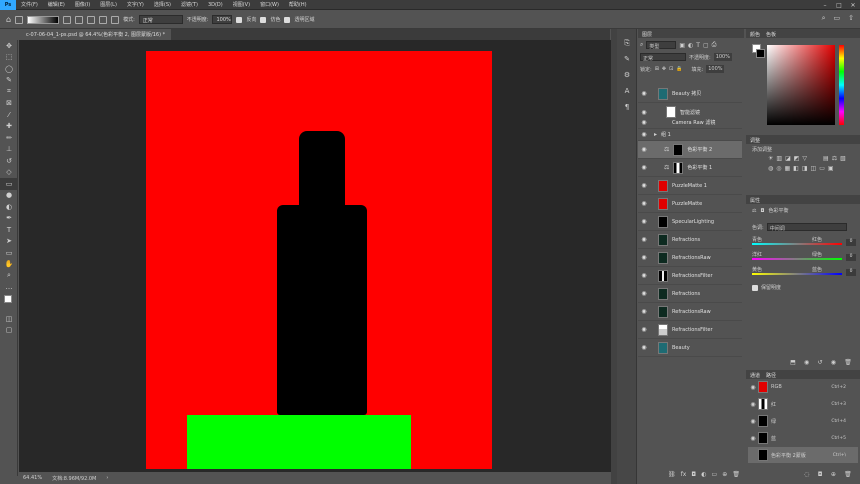 This screenshot has height=484, width=860. Describe the element at coordinates (664, 69) in the screenshot. I see `lock-position-icon: ✥` at that location.